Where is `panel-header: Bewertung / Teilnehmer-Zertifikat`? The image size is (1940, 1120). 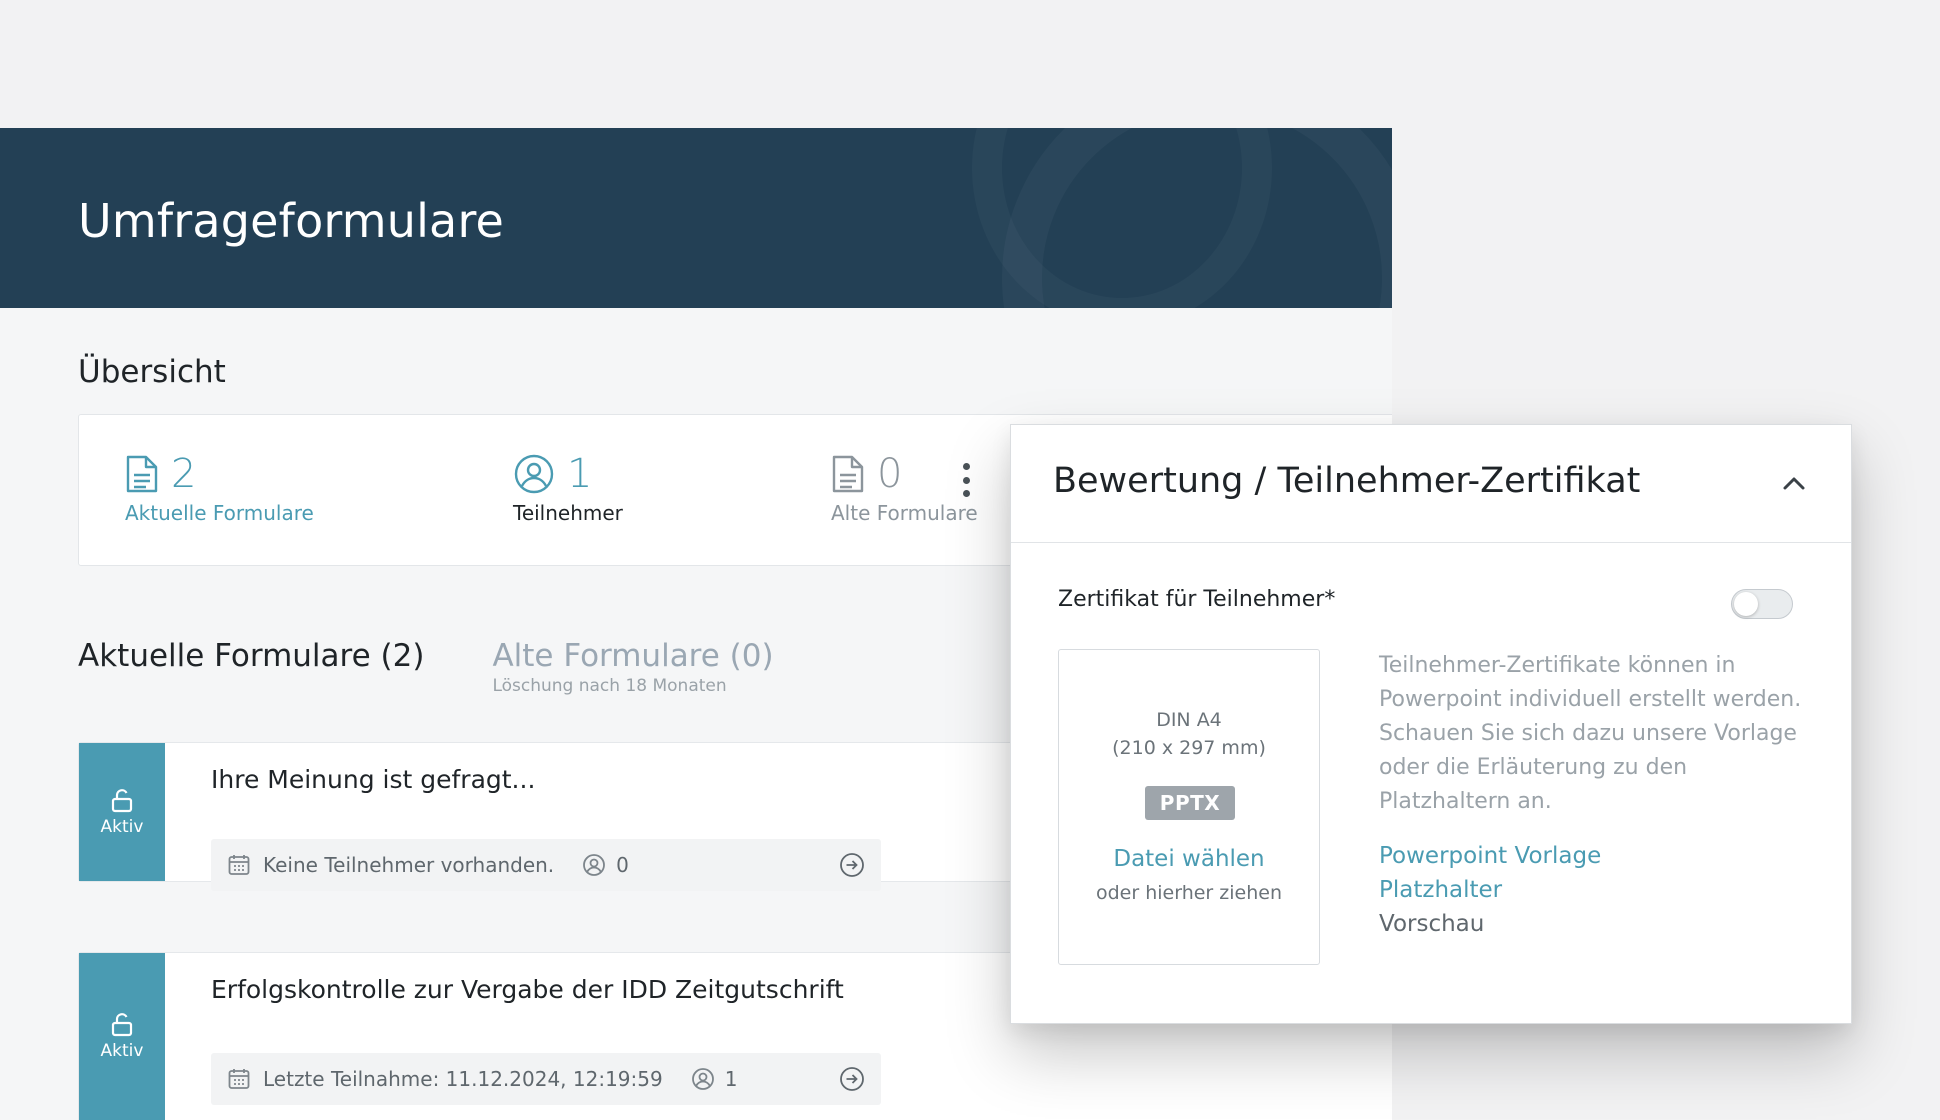 panel-header: Bewertung / Teilnehmer-Zertifikat is located at coordinates (1431, 484).